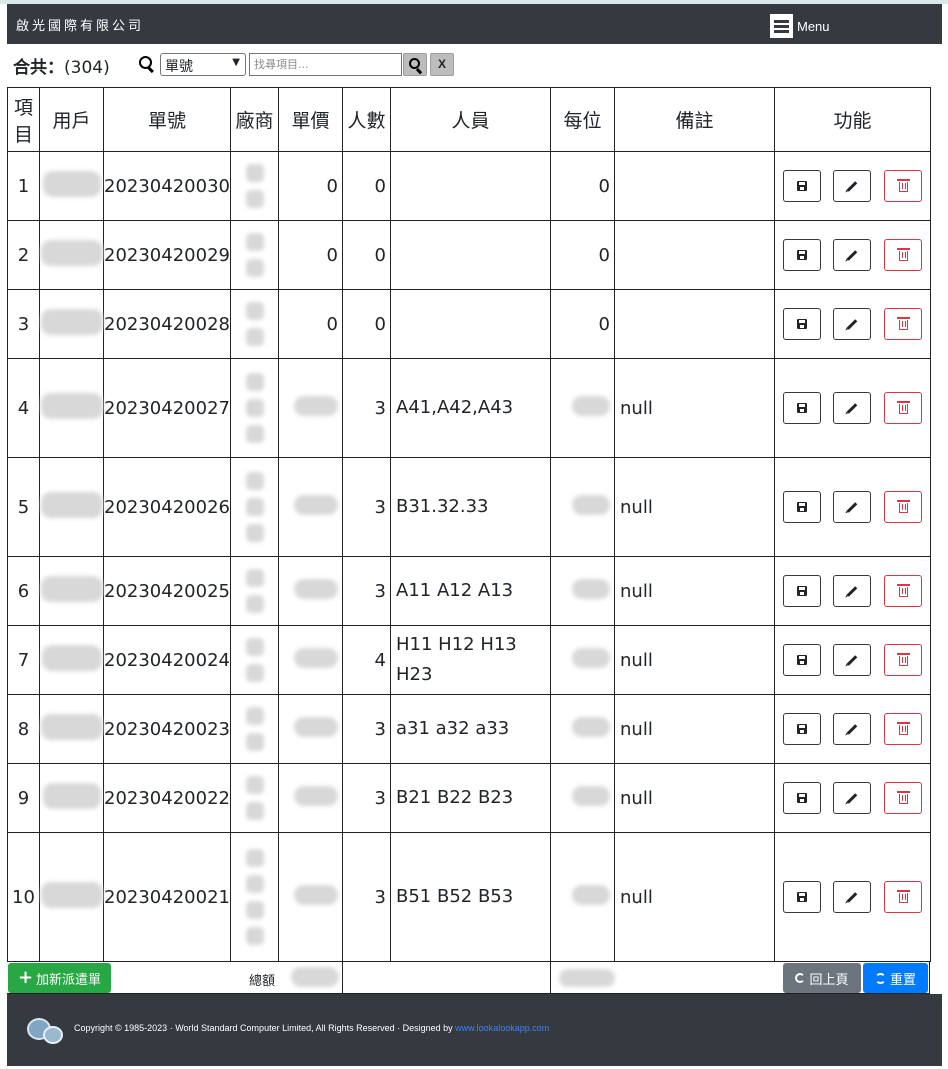 The image size is (948, 1069). I want to click on cell-order: 20230420023, so click(167, 729).